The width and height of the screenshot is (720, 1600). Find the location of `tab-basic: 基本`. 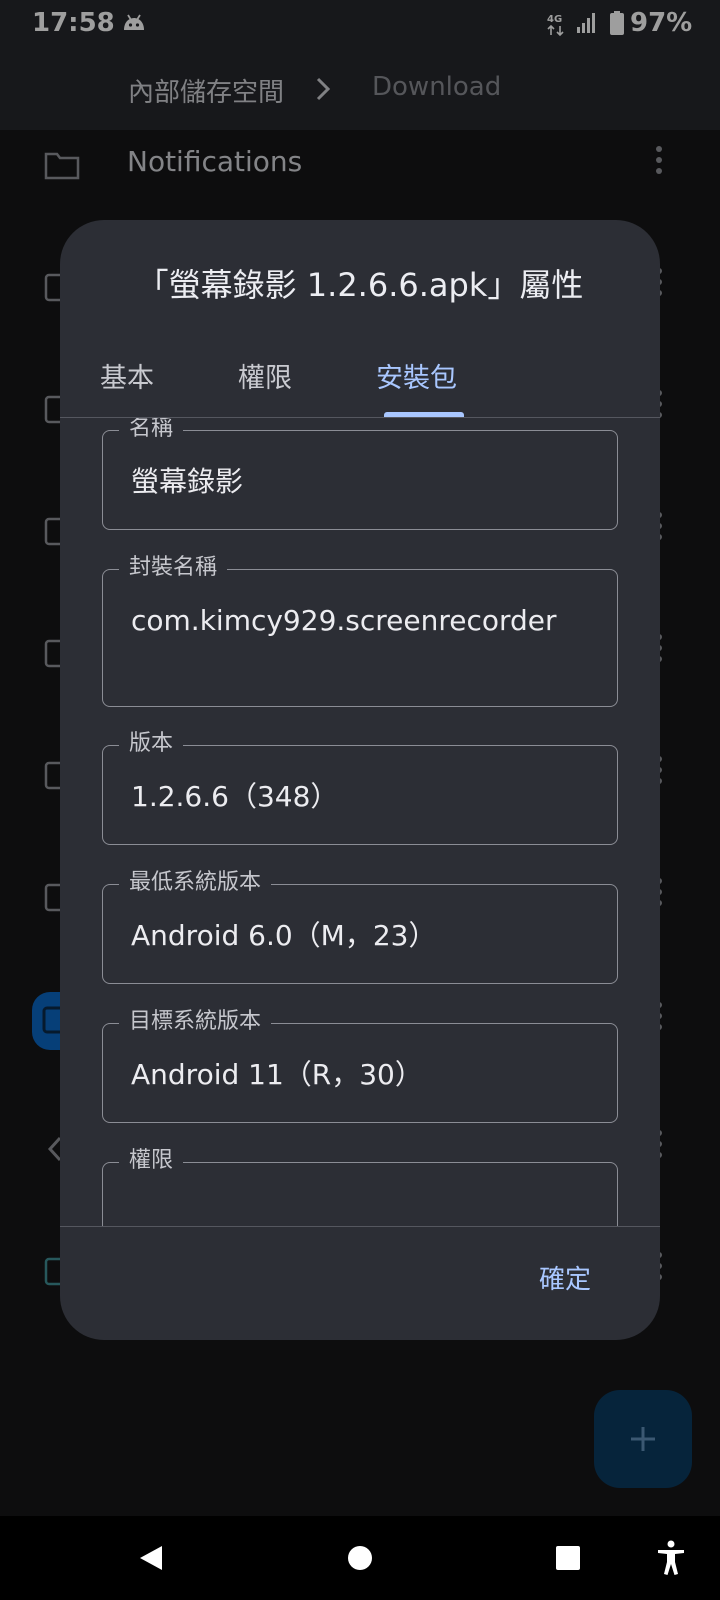

tab-basic: 基本 is located at coordinates (127, 375).